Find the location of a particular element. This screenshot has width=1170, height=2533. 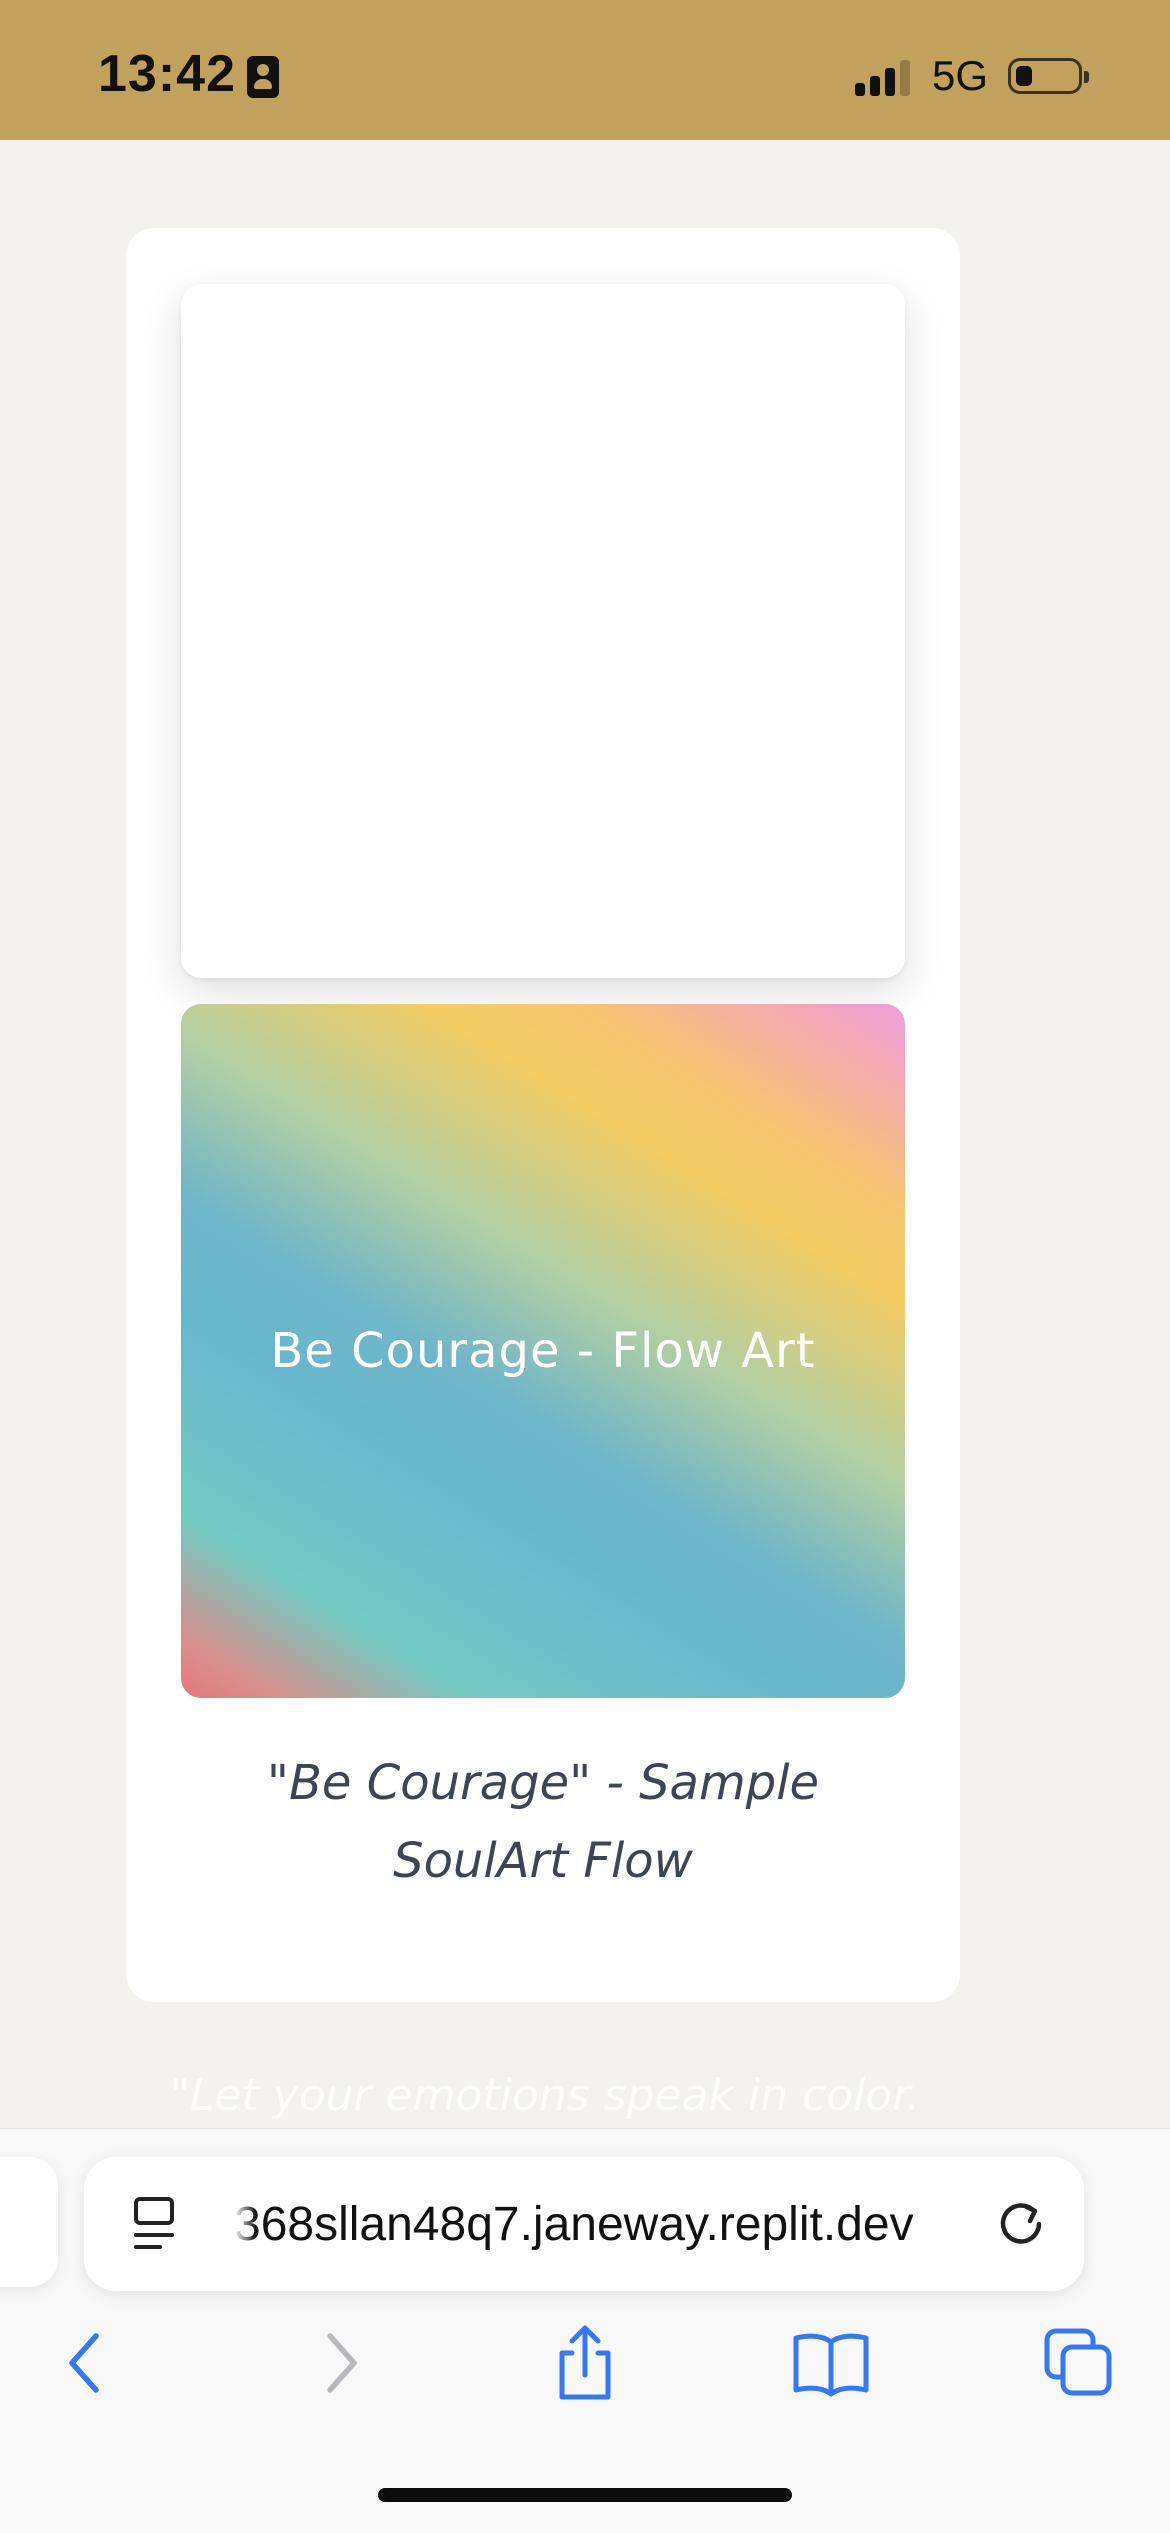

reload-icon is located at coordinates (1021, 2224).